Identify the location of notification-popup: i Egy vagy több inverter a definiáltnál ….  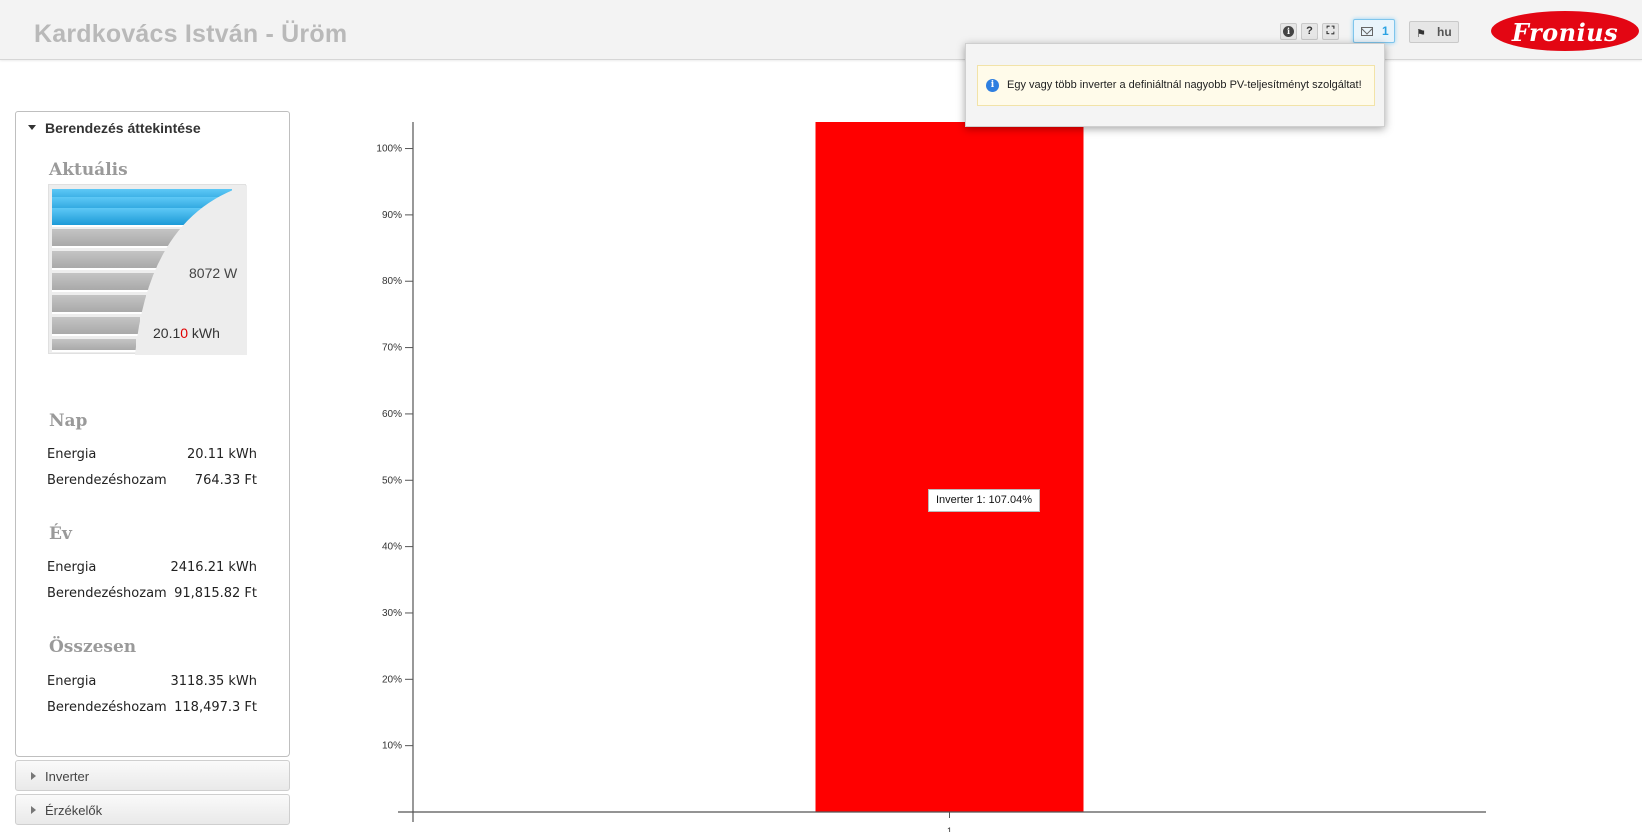
(1175, 85).